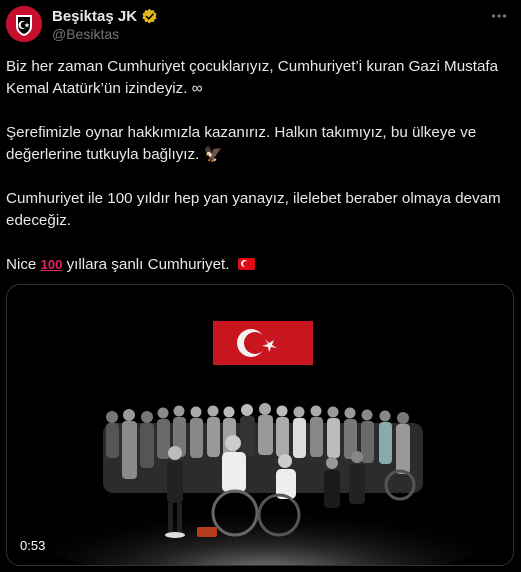 This screenshot has height=572, width=521. Describe the element at coordinates (263, 343) in the screenshot. I see `turkish-flag-banner` at that location.